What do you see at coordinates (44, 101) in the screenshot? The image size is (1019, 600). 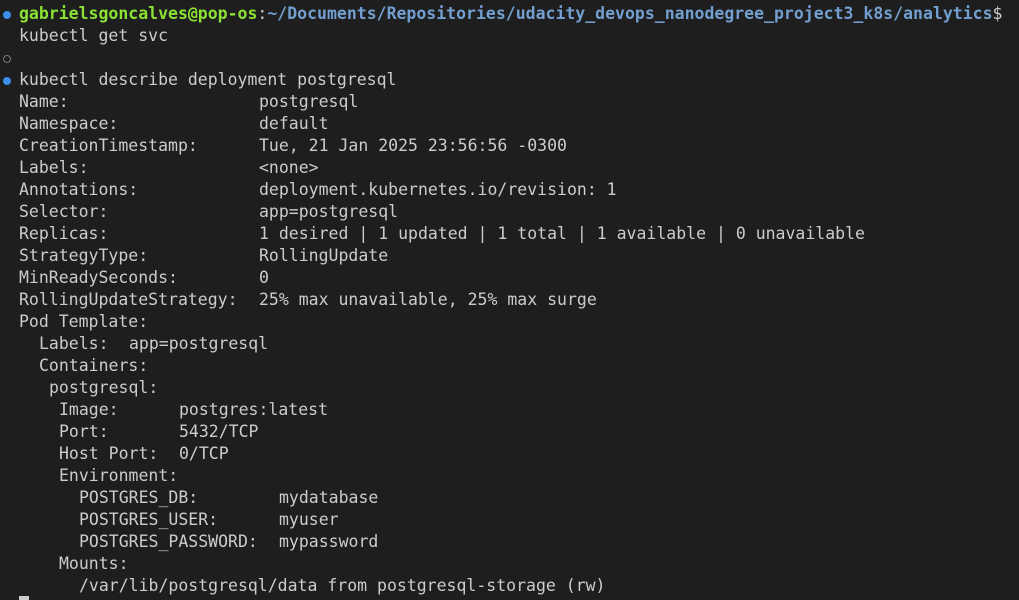 I see `output-name-label: Name:` at bounding box center [44, 101].